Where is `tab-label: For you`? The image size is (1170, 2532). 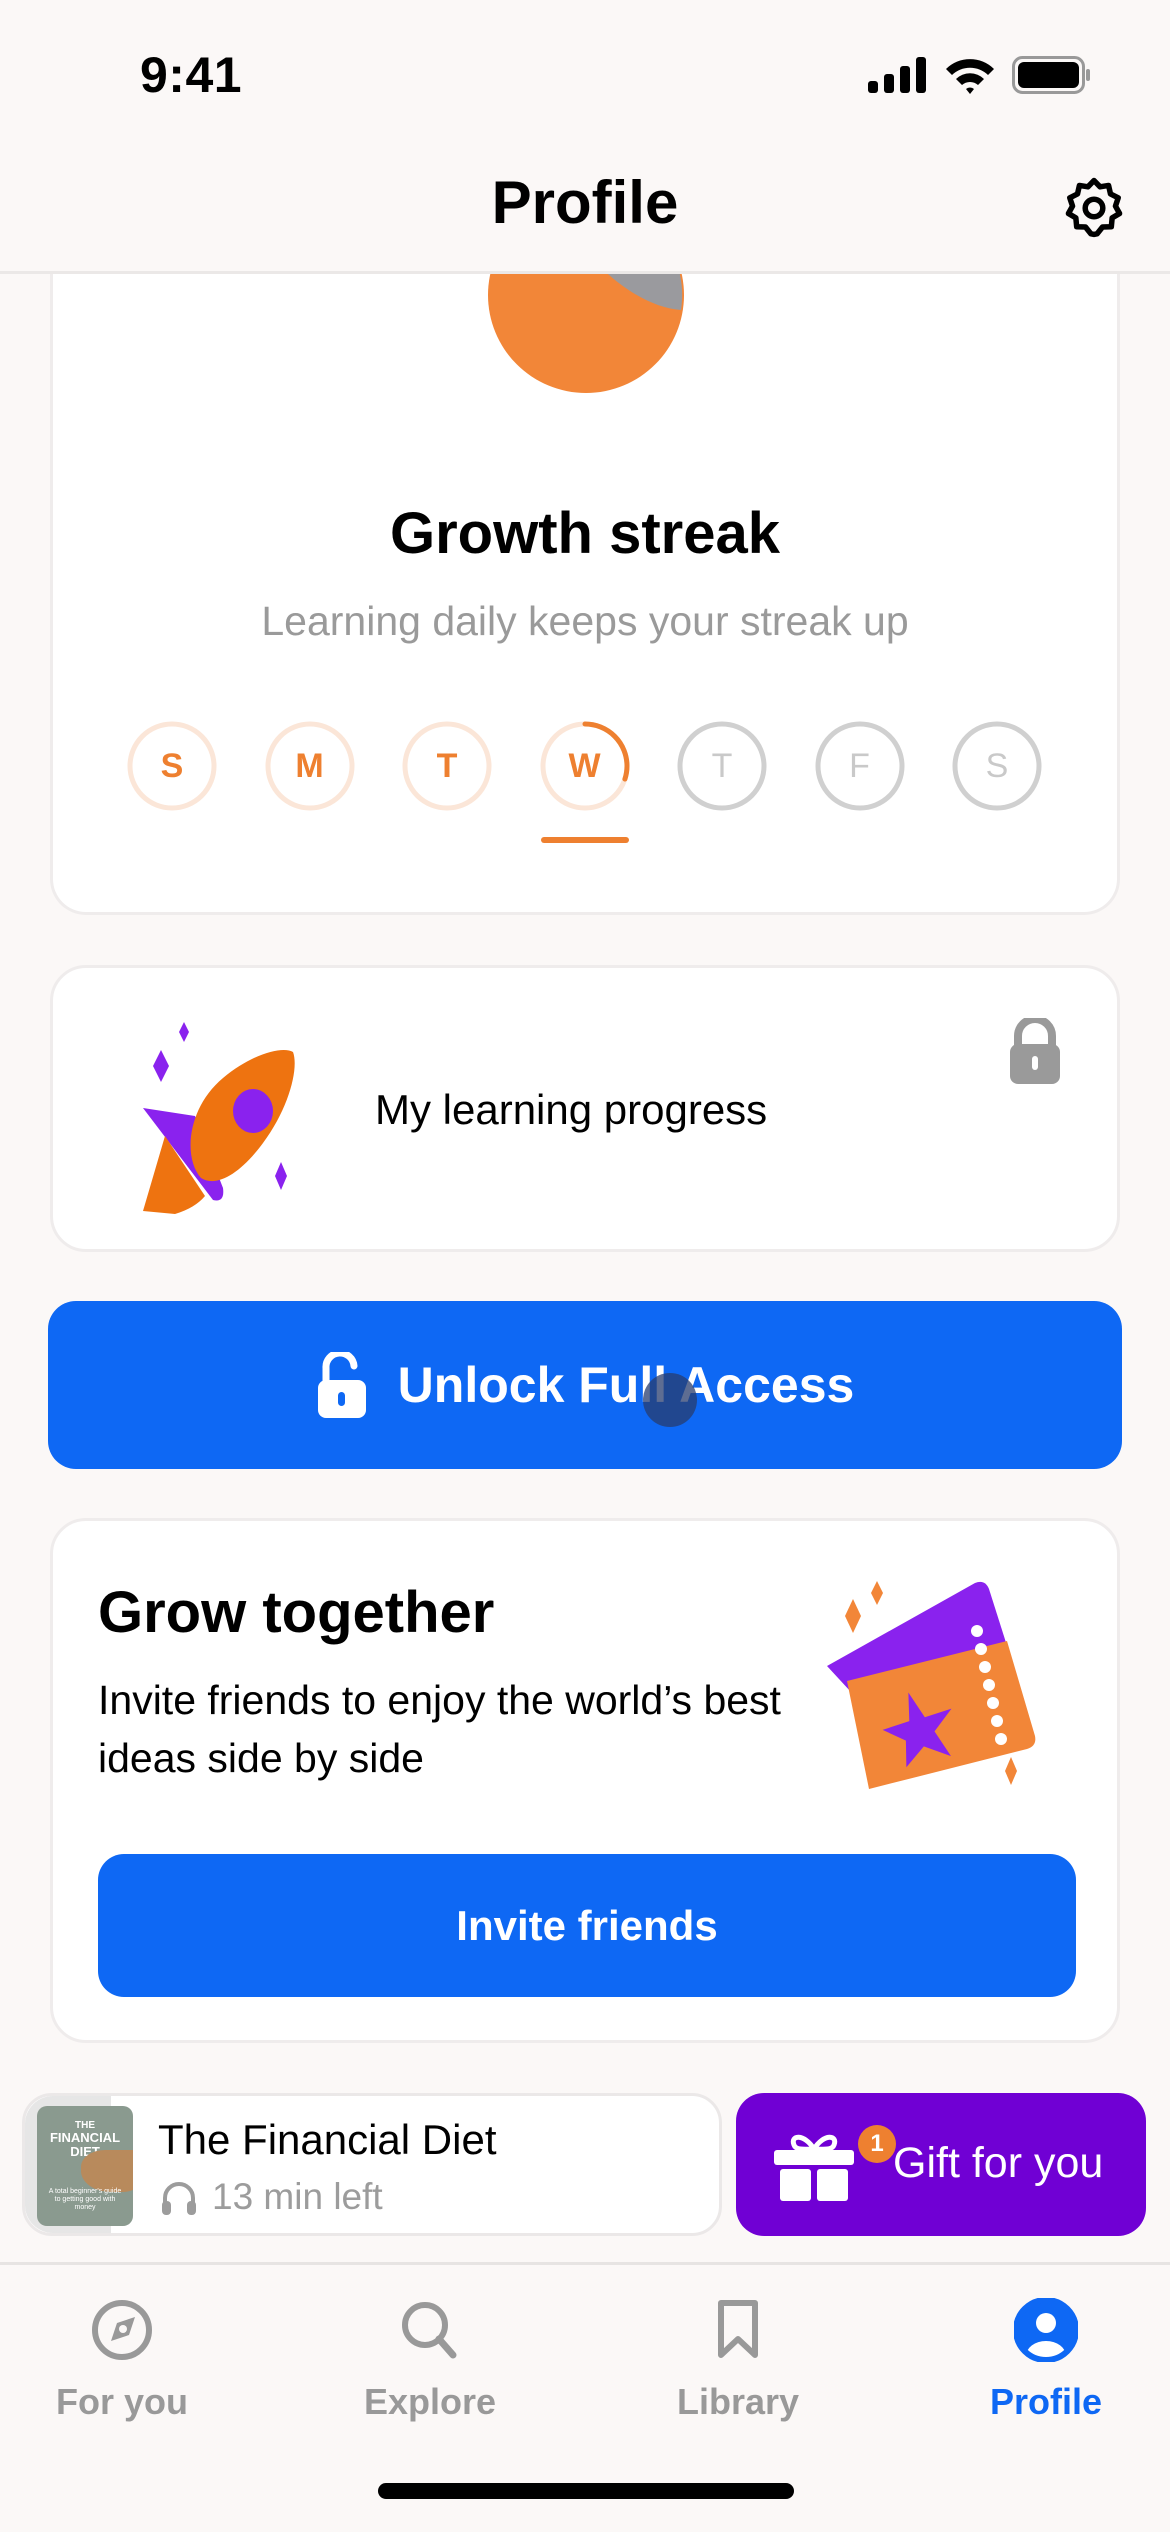 tab-label: For you is located at coordinates (122, 2401).